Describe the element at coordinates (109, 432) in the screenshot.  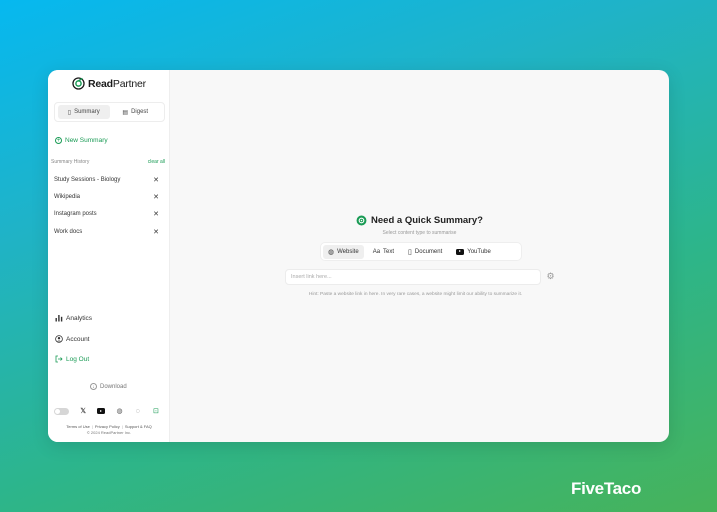
I see `copyright-text: © 2024 ReadPartner Inc.` at that location.